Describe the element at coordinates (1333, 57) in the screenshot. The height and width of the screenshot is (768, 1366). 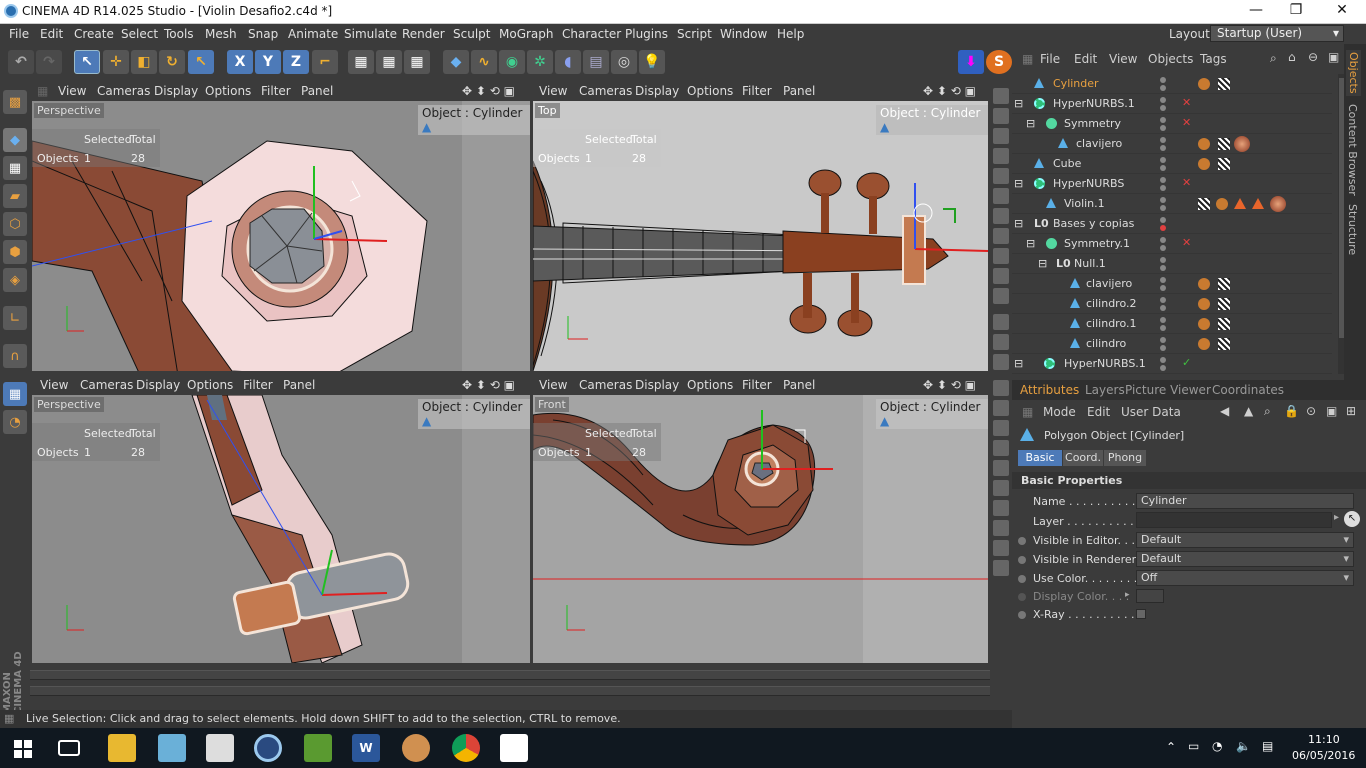
I see `om-new-window-icon: ▣` at that location.